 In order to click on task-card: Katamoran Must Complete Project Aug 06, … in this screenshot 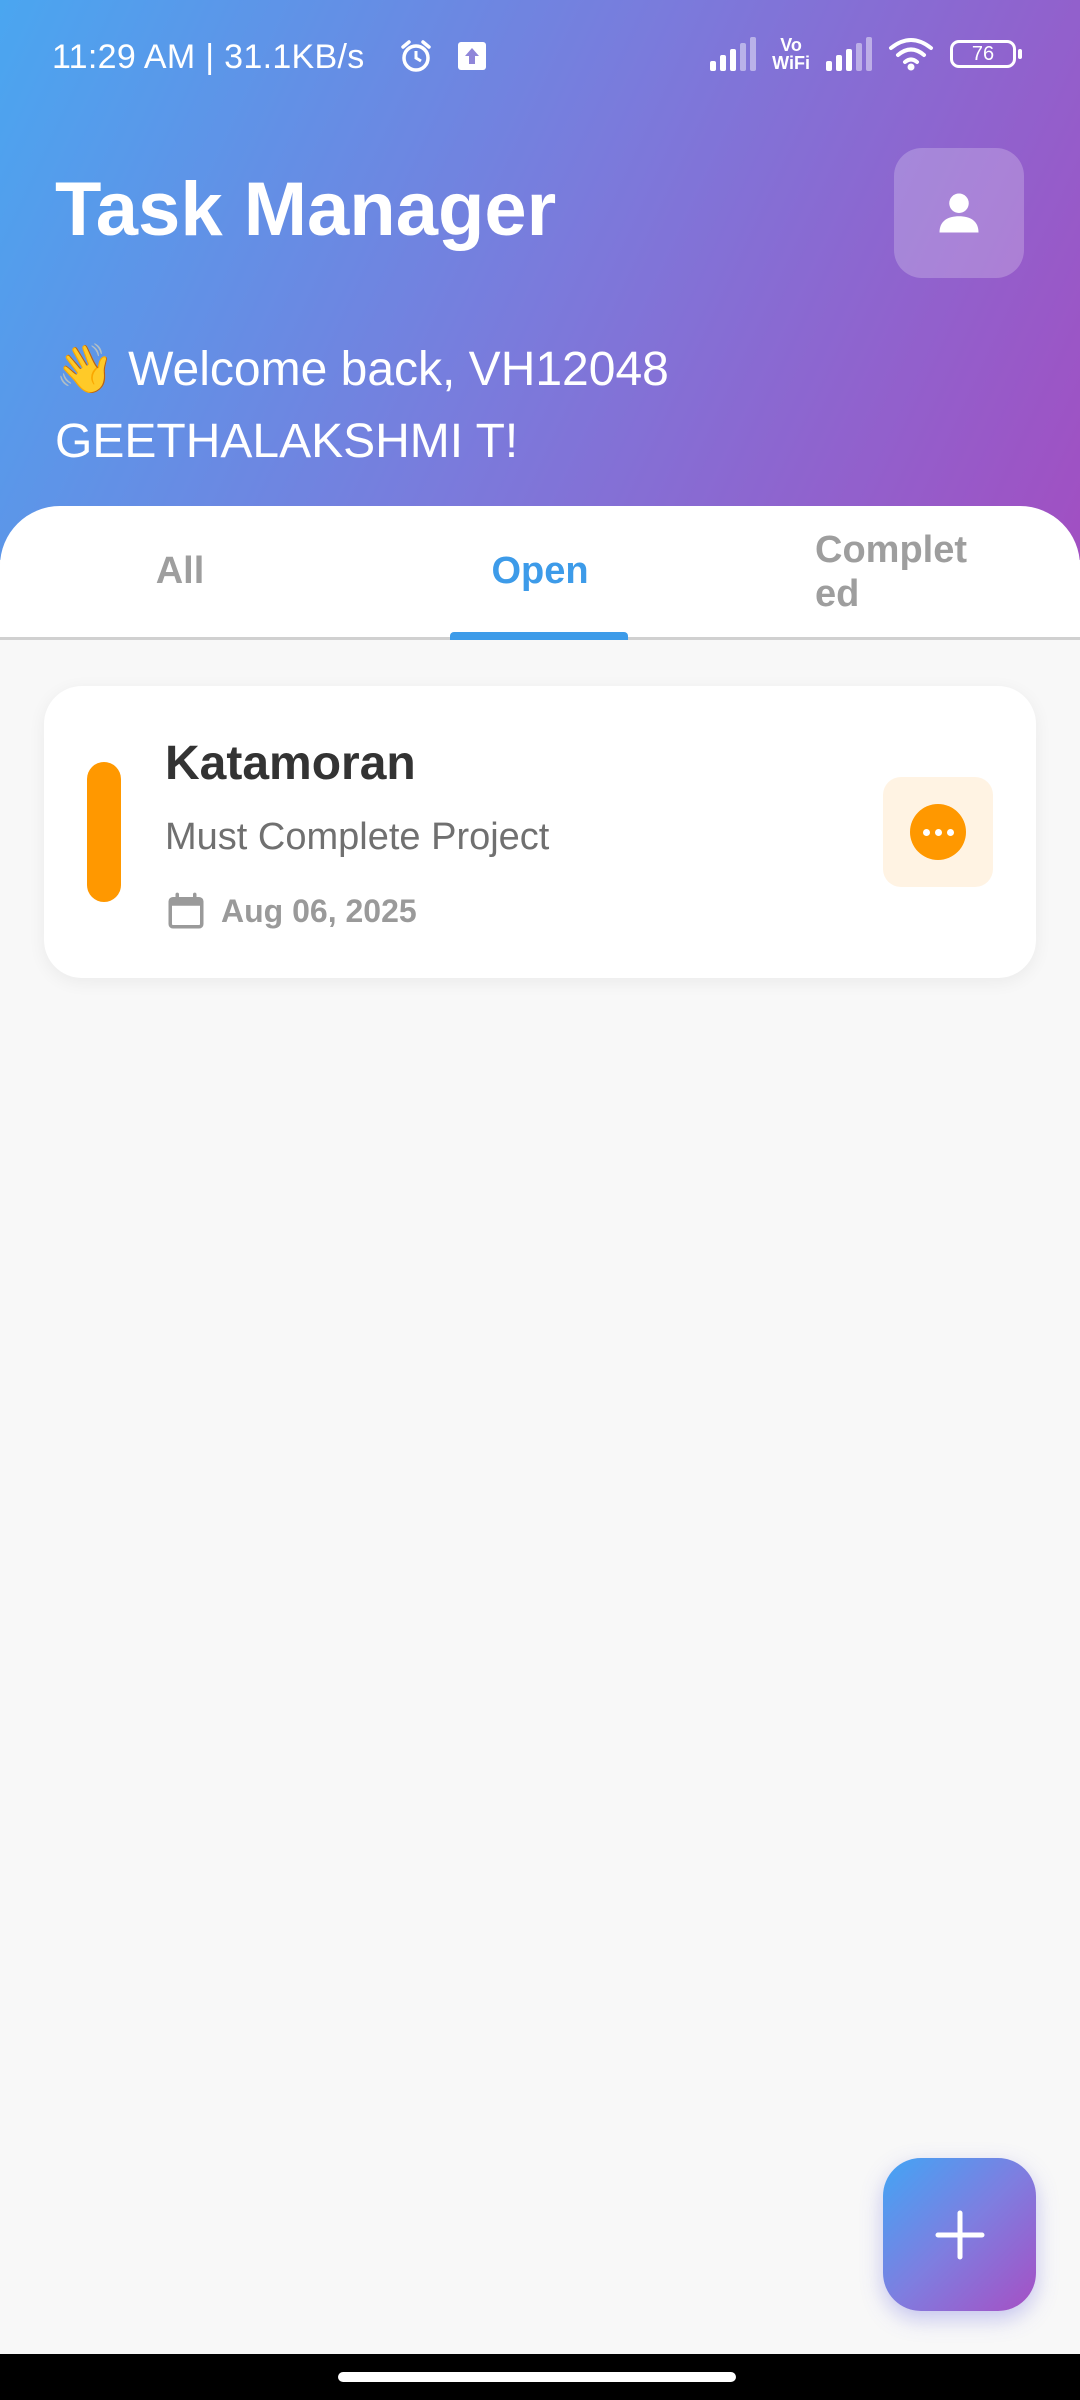, I will do `click(540, 832)`.